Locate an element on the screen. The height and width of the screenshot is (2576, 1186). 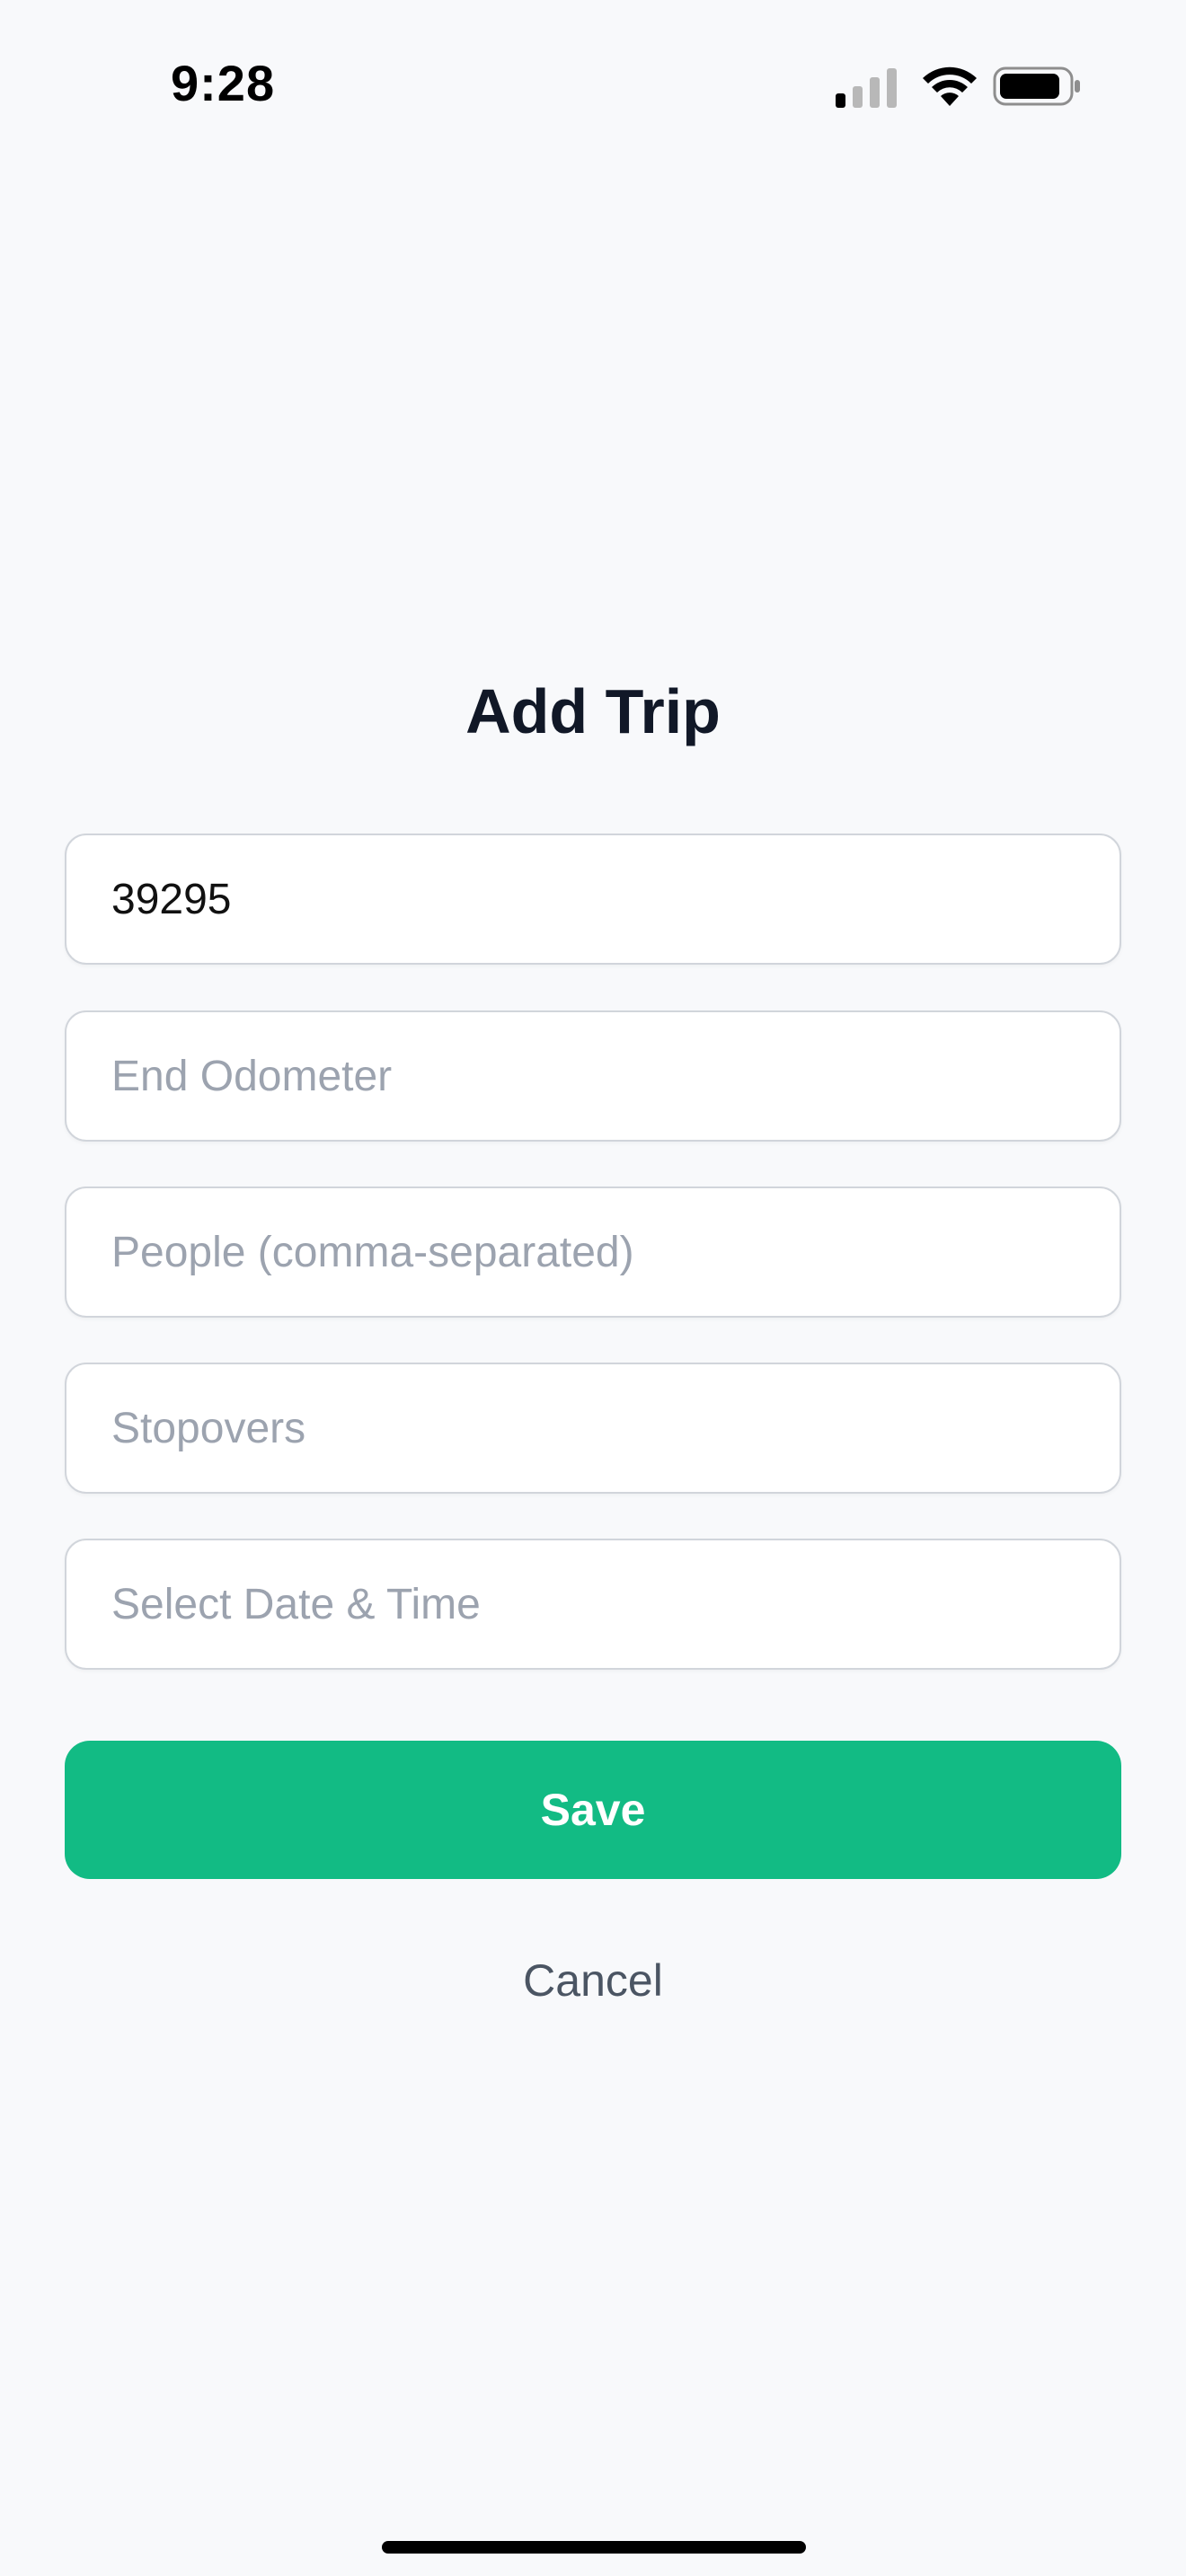
end-odometer-field is located at coordinates (593, 1076).